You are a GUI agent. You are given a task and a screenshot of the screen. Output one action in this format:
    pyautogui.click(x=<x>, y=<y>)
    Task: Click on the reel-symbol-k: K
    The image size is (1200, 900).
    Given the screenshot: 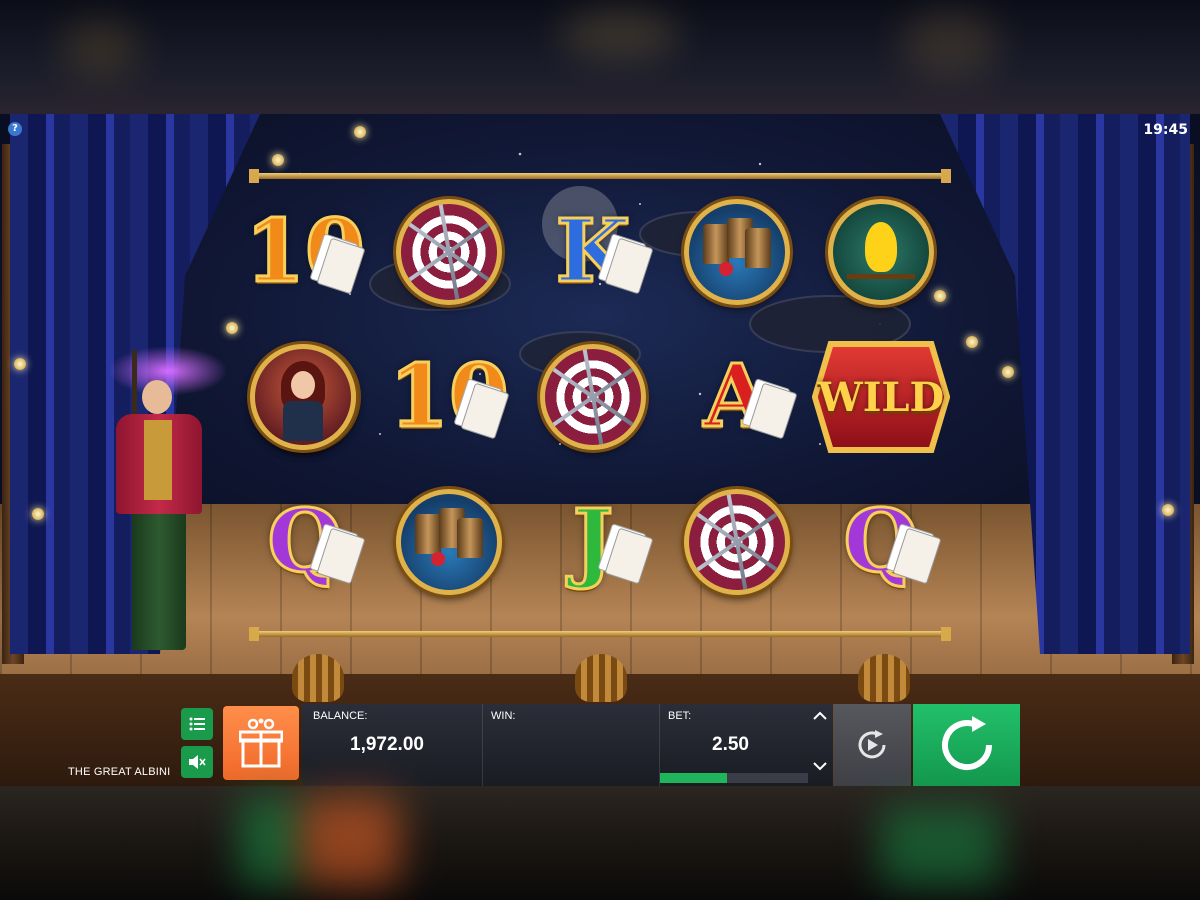 What is the action you would take?
    pyautogui.click(x=593, y=252)
    